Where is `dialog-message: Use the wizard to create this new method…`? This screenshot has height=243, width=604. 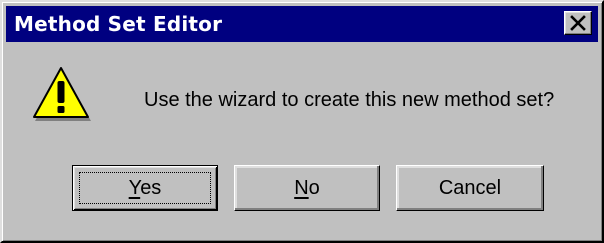
dialog-message: Use the wizard to create this new method… is located at coordinates (349, 100).